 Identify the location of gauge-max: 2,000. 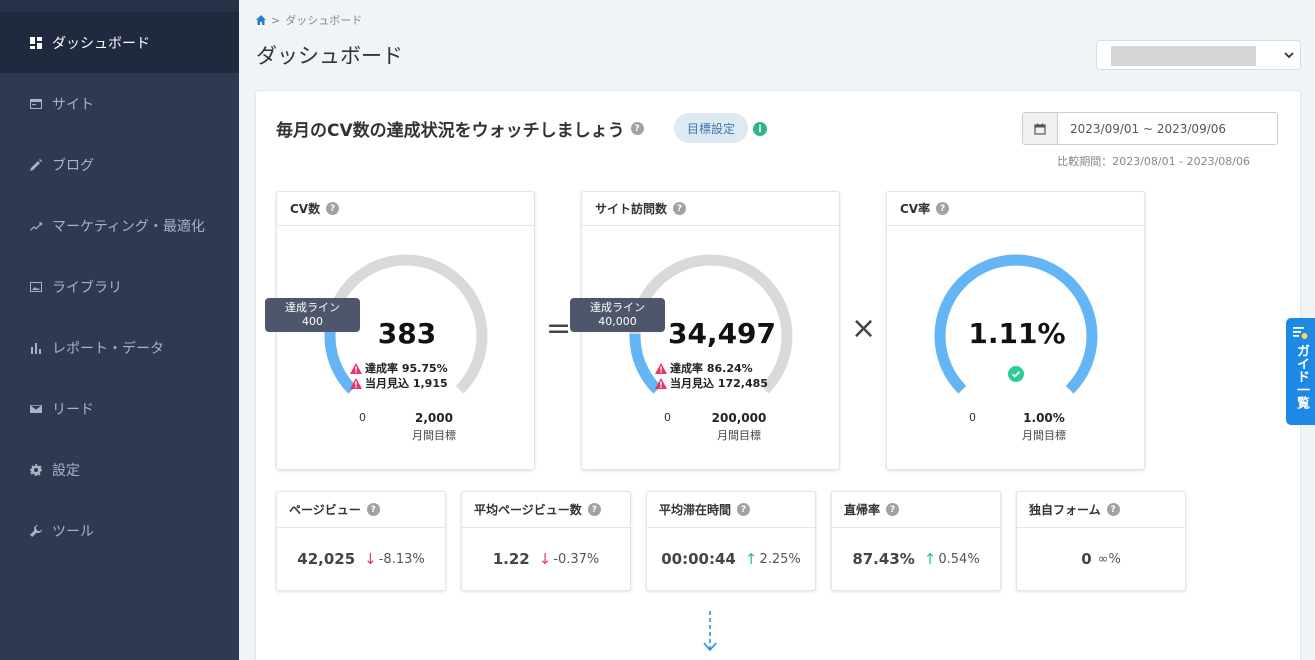
(434, 418).